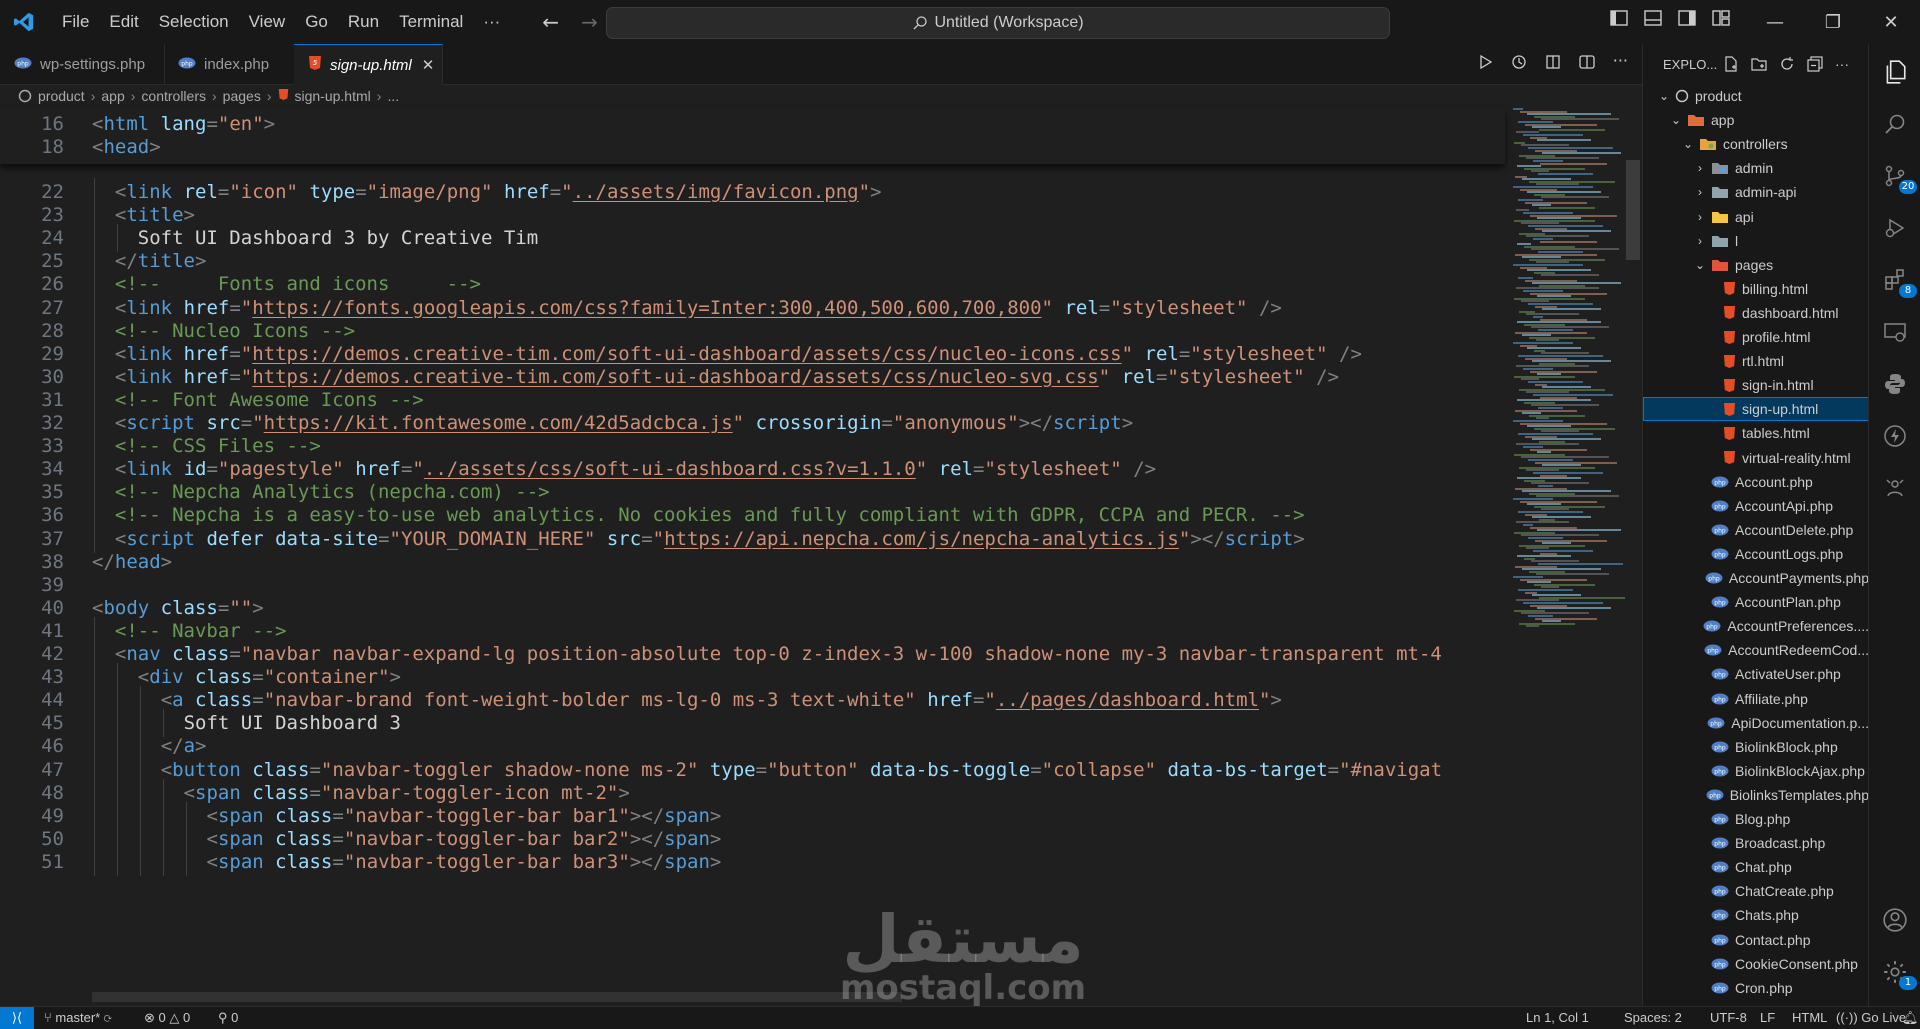 This screenshot has width=1920, height=1029. Describe the element at coordinates (1619, 18) in the screenshot. I see `toggle-primary-sidebar-icon` at that location.